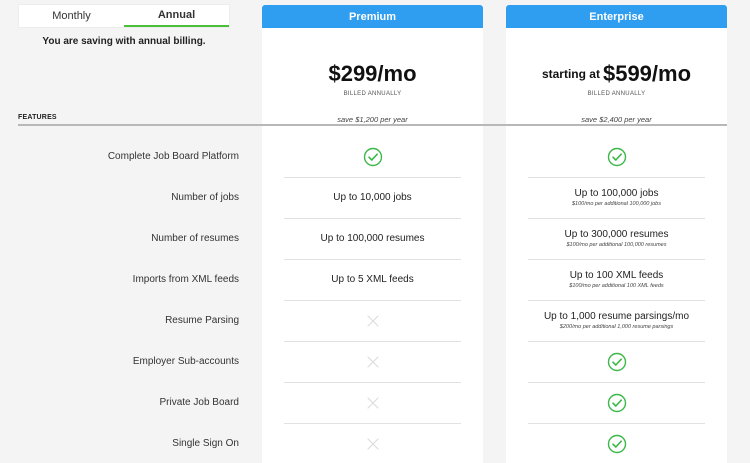  I want to click on plan-header-enterprise: Enterprise, so click(616, 16).